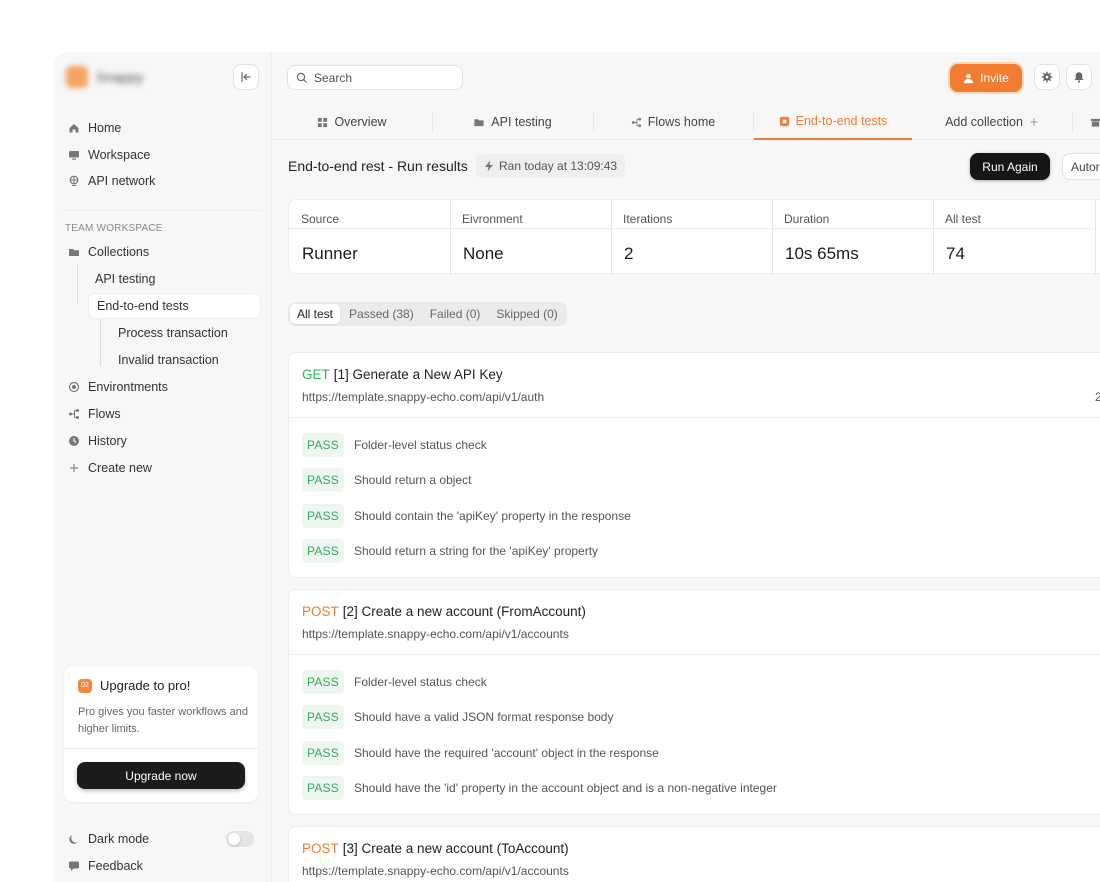  I want to click on request-name: [1] Generate a New API Key, so click(418, 374).